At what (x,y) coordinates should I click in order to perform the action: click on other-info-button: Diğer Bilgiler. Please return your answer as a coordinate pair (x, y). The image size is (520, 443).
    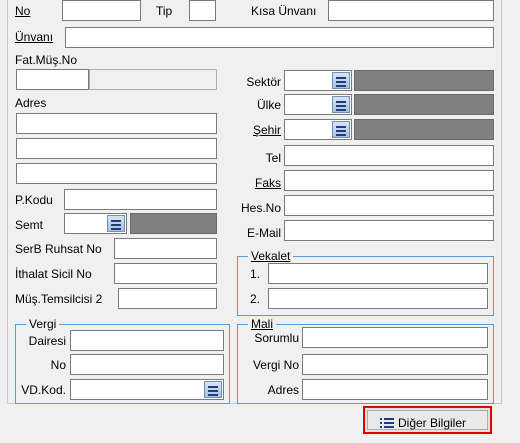
    Looking at the image, I should click on (427, 420).